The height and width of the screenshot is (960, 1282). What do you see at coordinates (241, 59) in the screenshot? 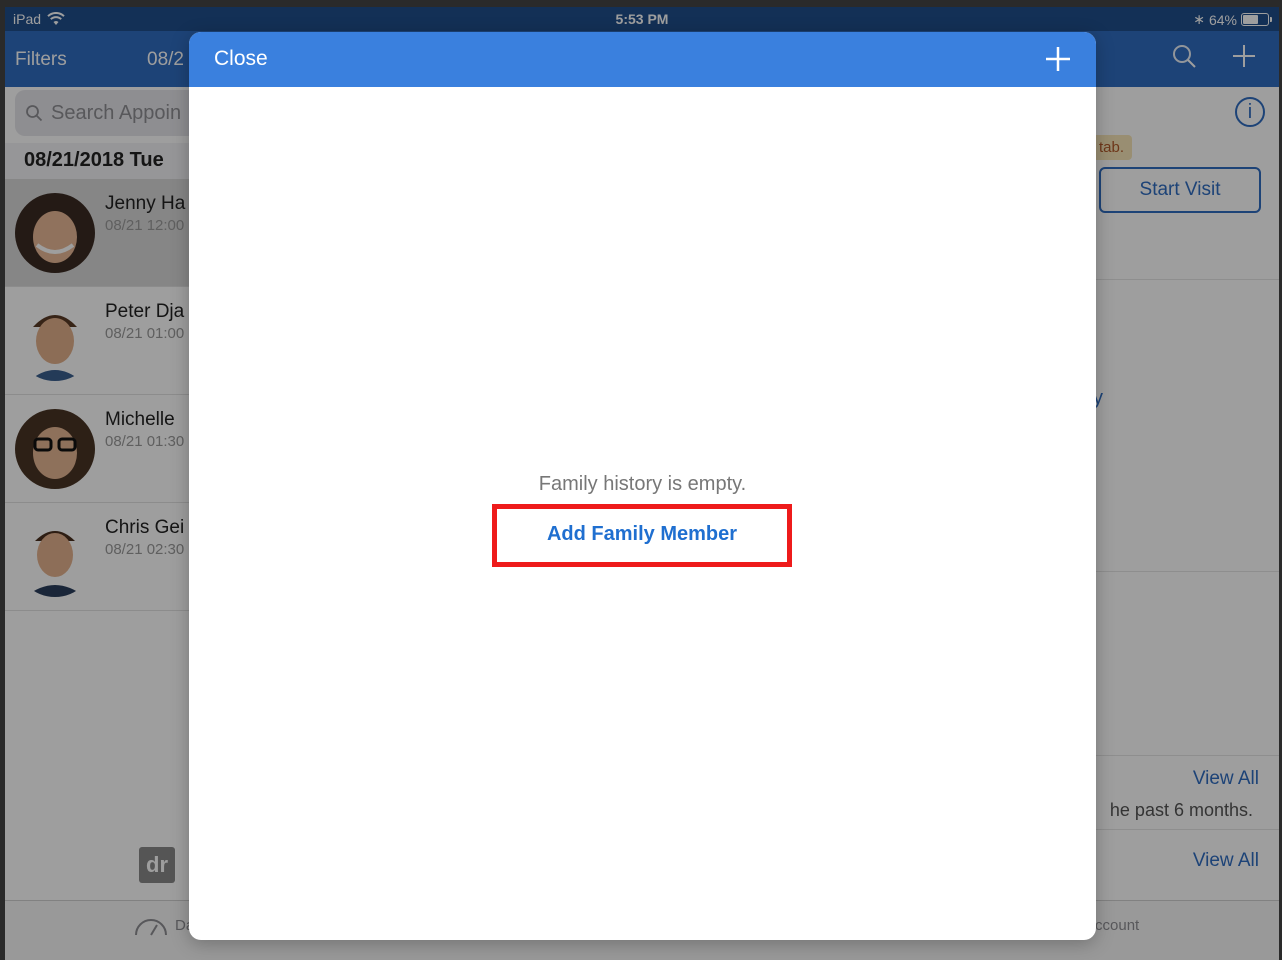
I see `close-button: Close` at bounding box center [241, 59].